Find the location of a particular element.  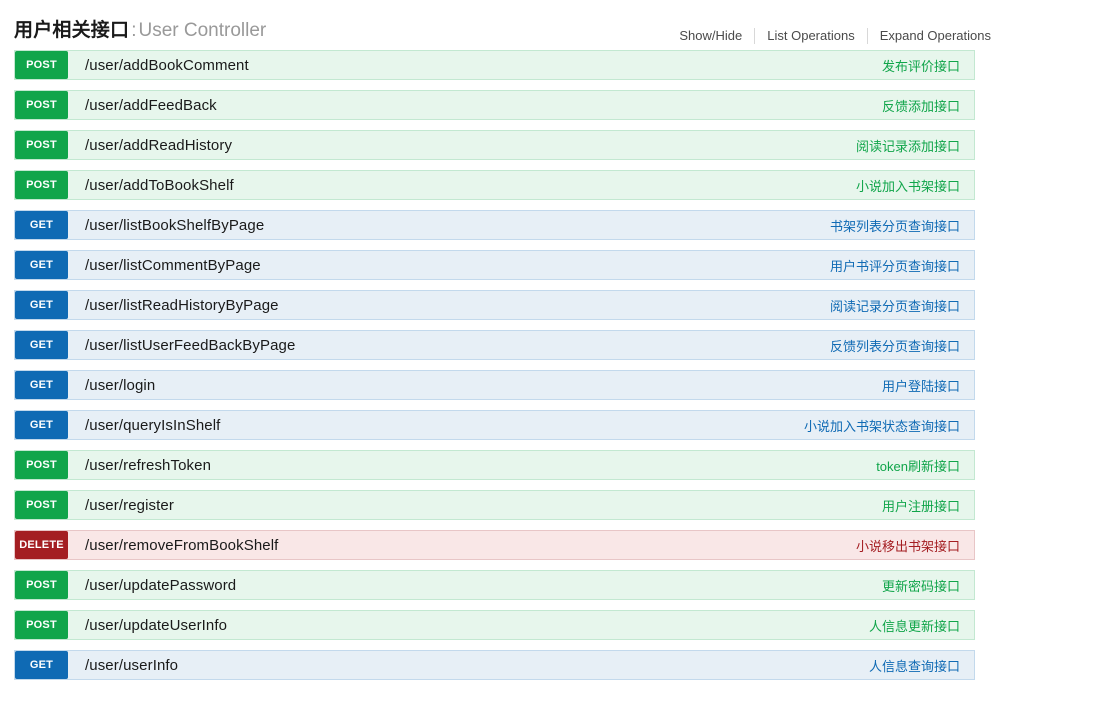

endpoint-row: GET/user/listBookShelfByPage 书架列表分页查询接口 is located at coordinates (494, 225).